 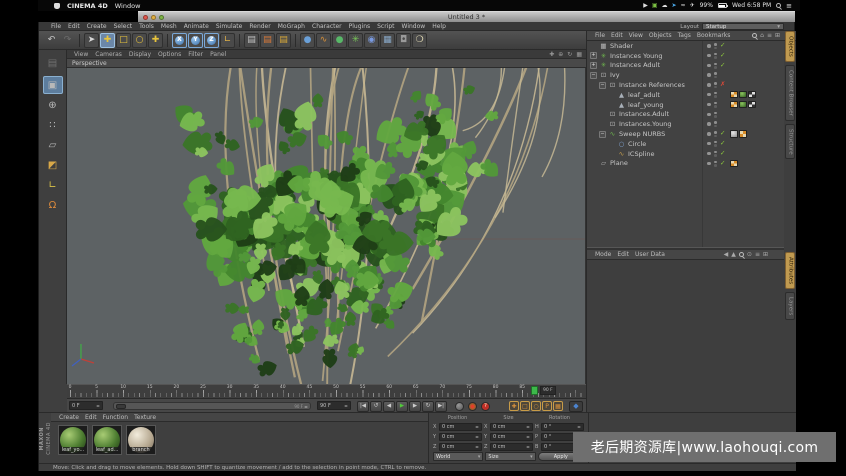 I want to click on grid-icon: ⊞, so click(x=765, y=254).